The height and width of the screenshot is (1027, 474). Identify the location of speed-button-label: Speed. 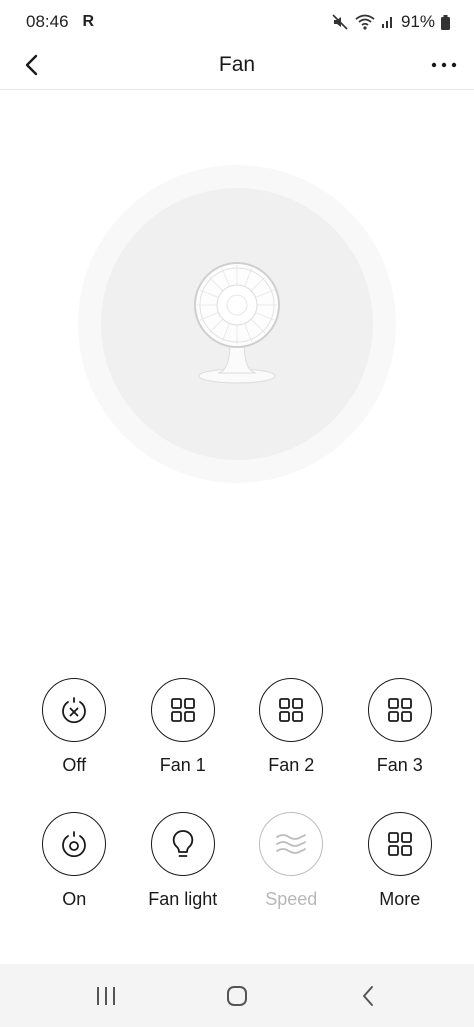
(291, 899).